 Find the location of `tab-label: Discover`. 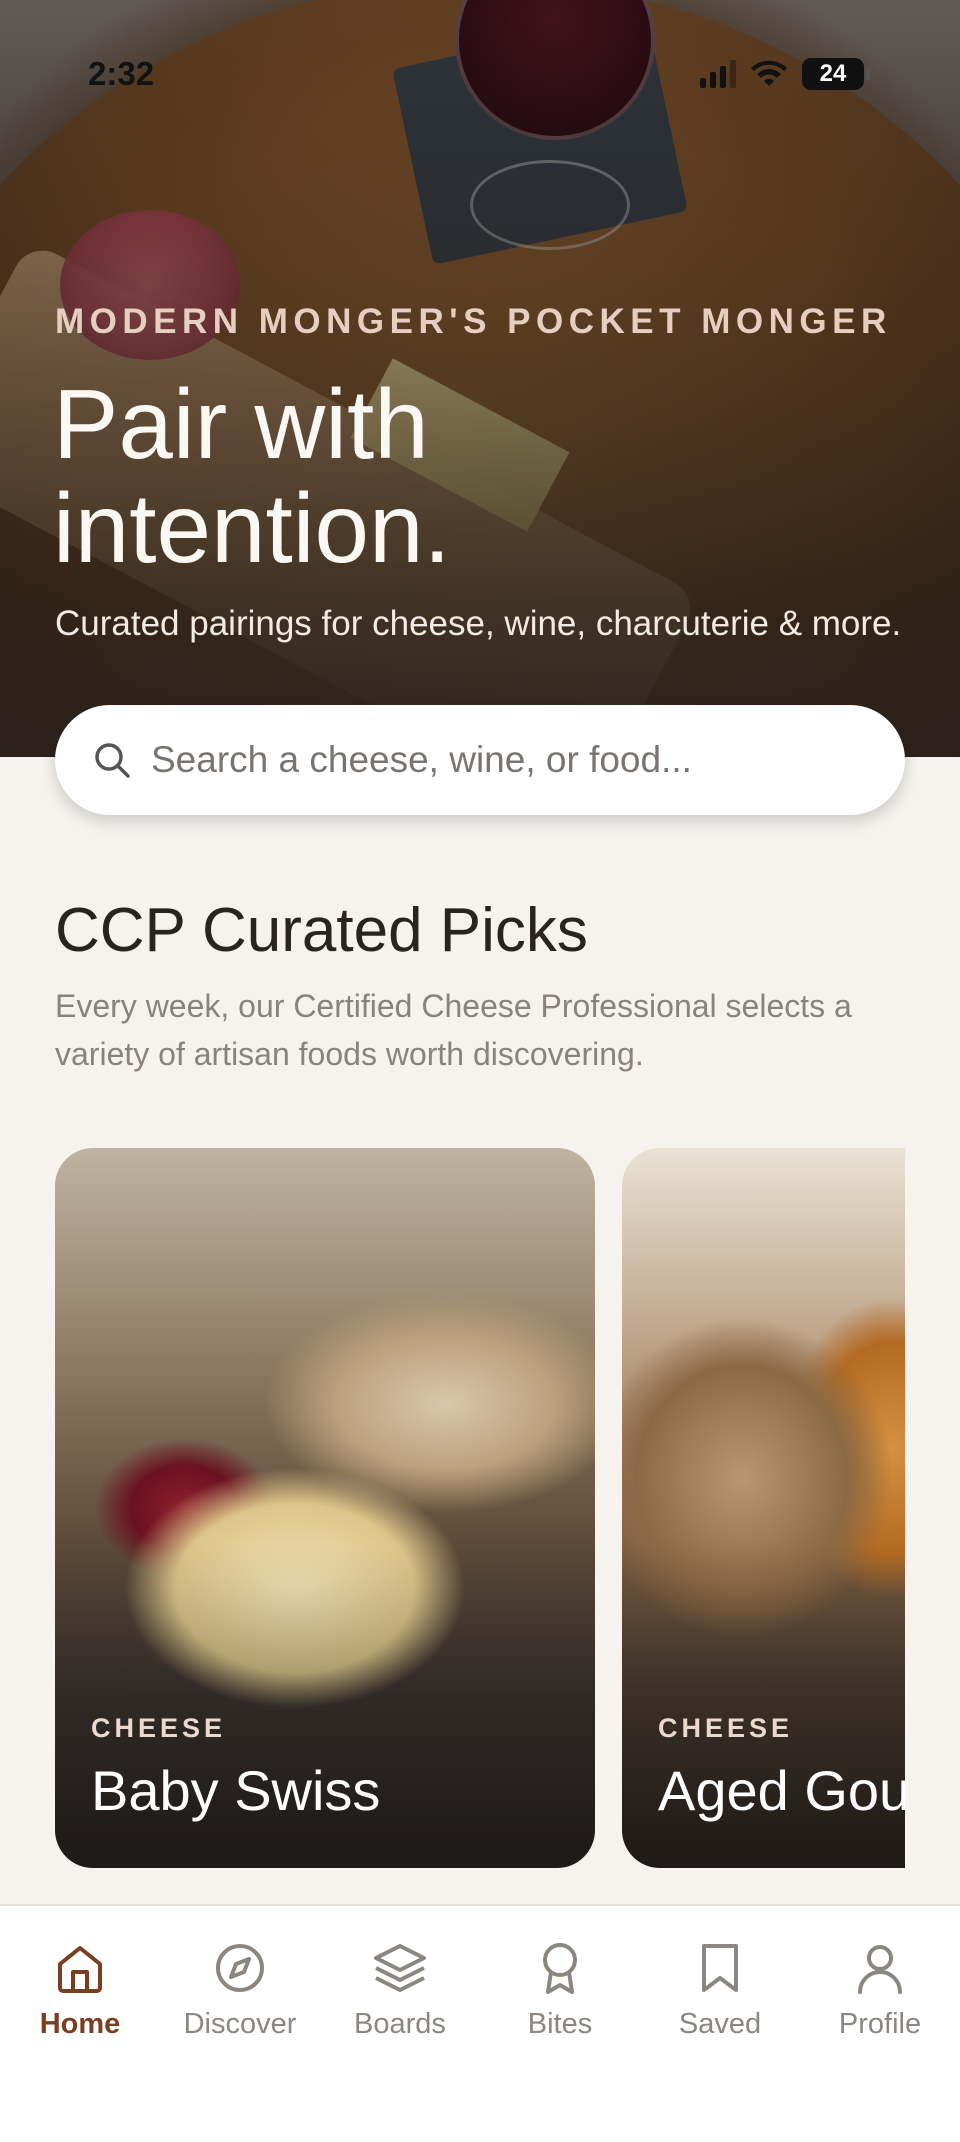

tab-label: Discover is located at coordinates (240, 2024).